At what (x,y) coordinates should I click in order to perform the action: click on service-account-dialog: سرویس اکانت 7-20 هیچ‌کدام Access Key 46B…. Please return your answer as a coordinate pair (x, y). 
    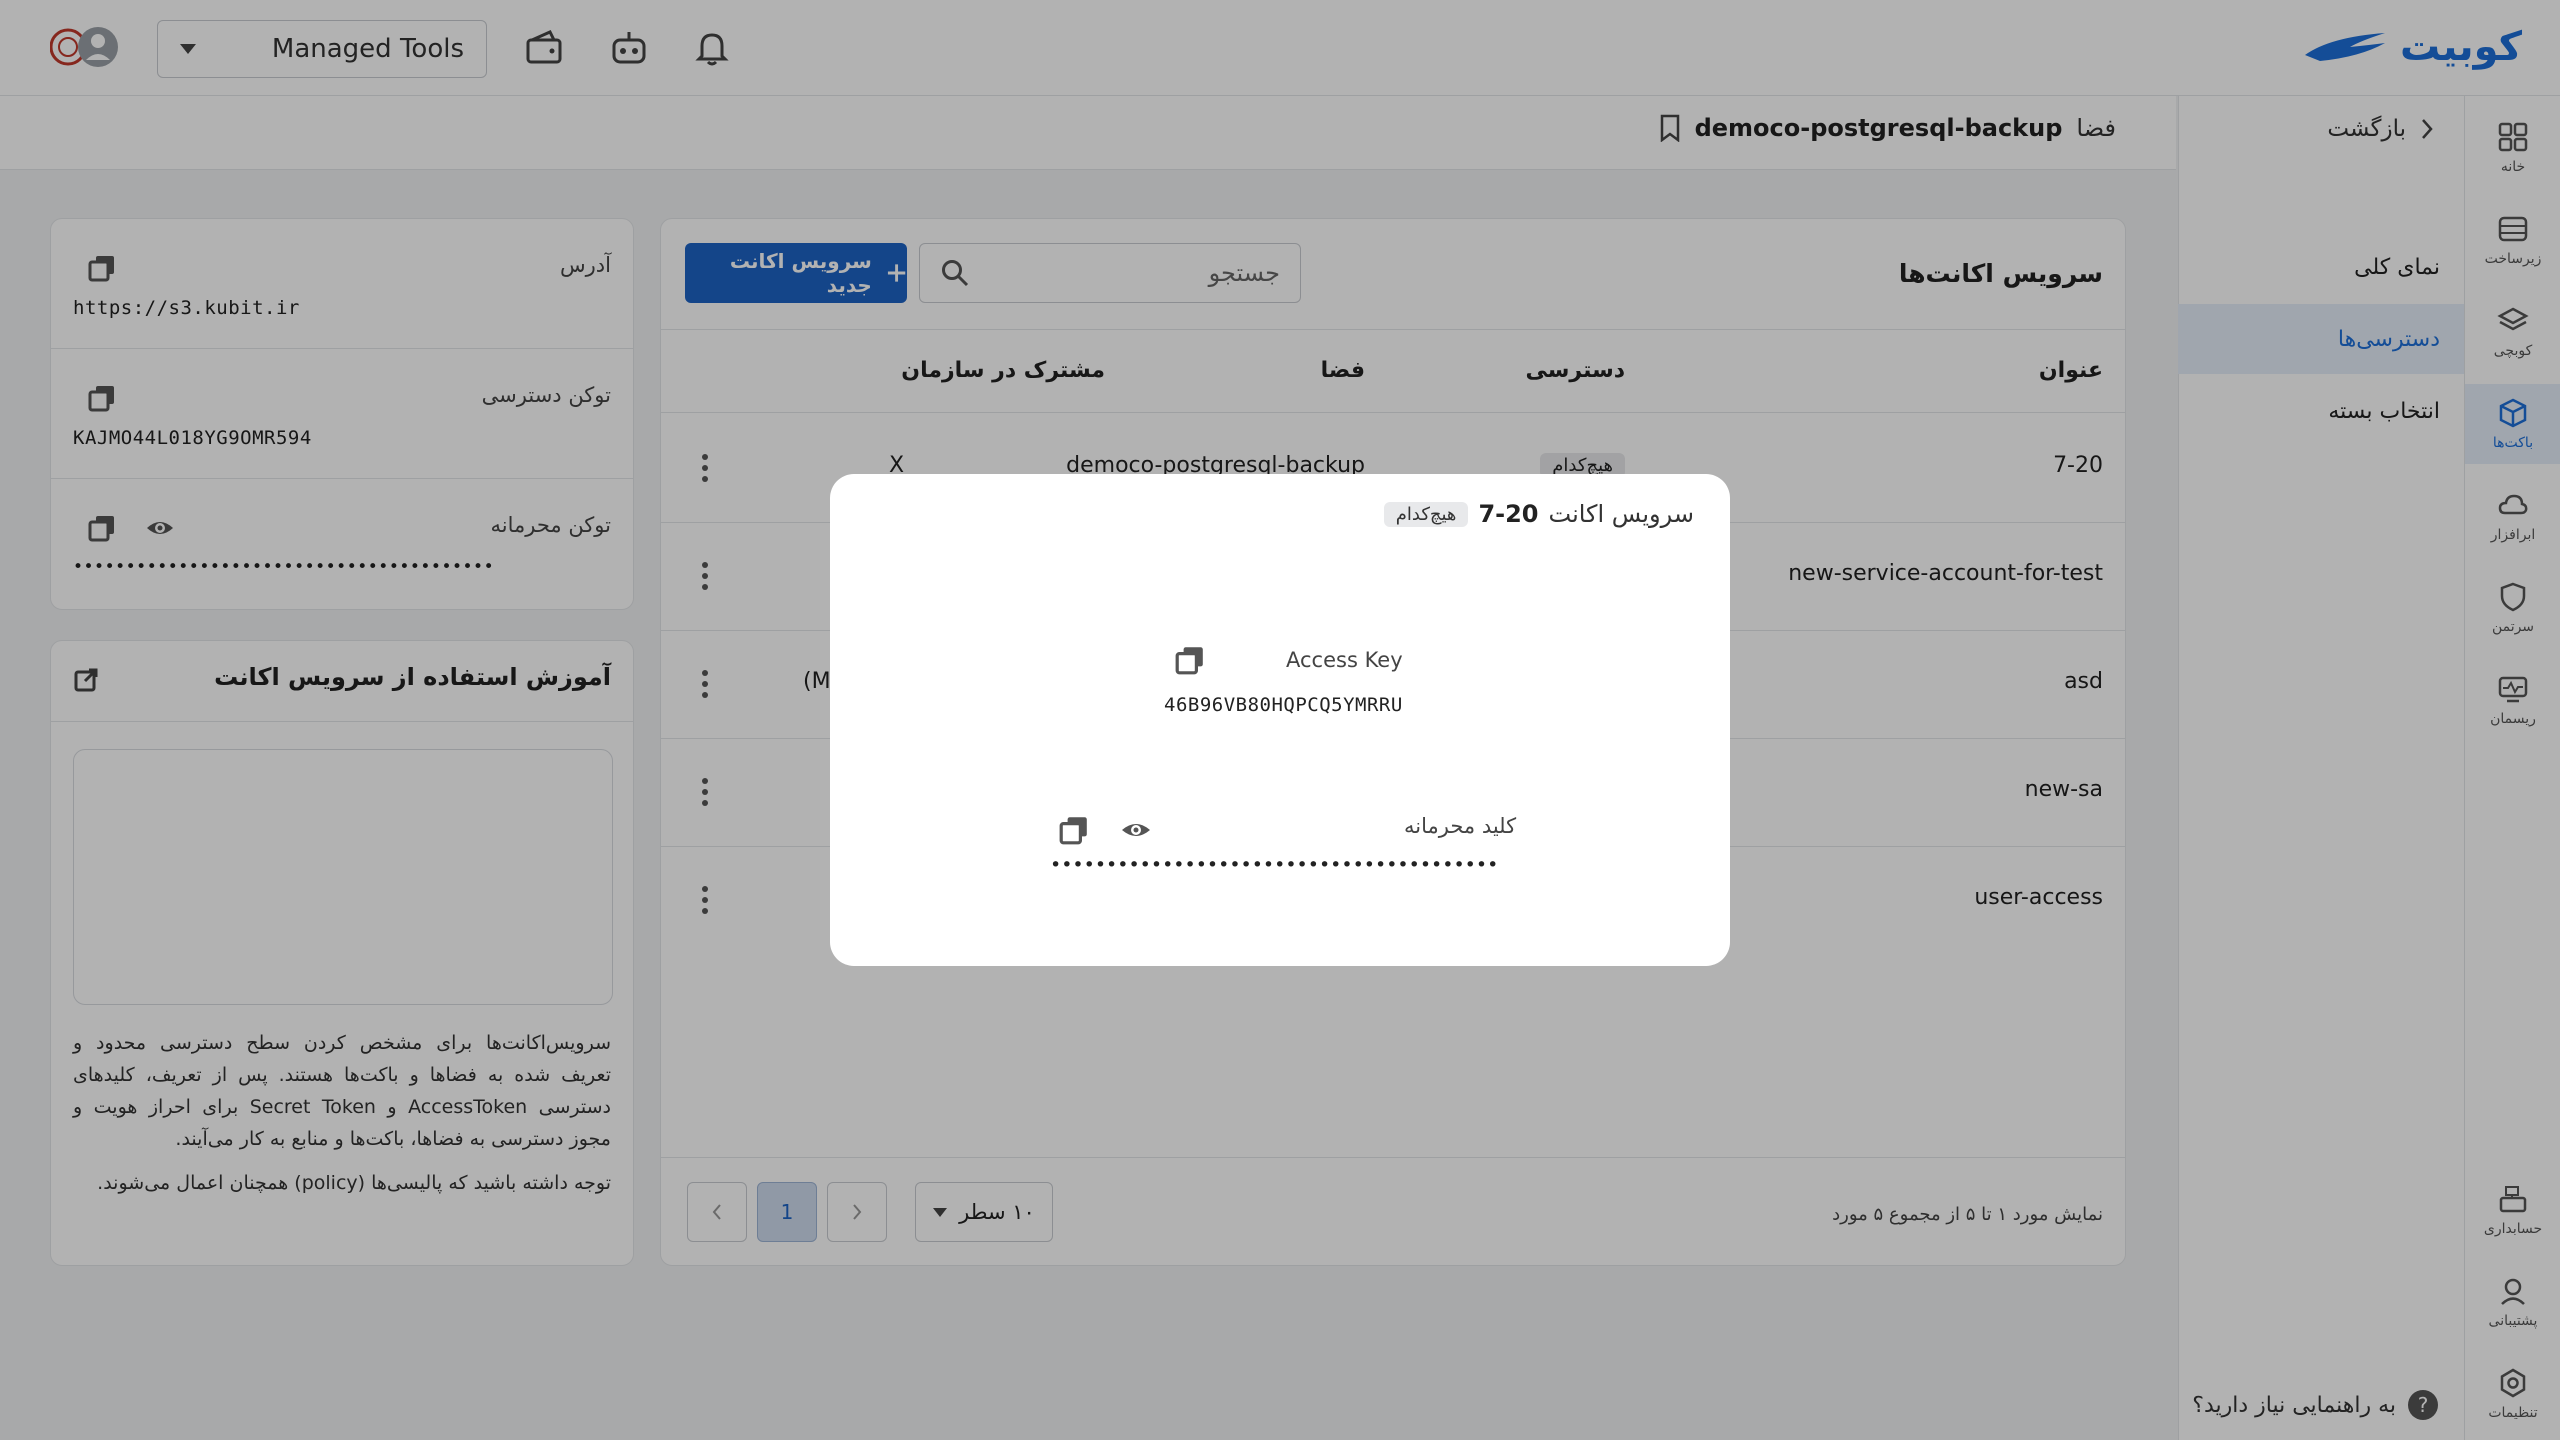
    Looking at the image, I should click on (1280, 720).